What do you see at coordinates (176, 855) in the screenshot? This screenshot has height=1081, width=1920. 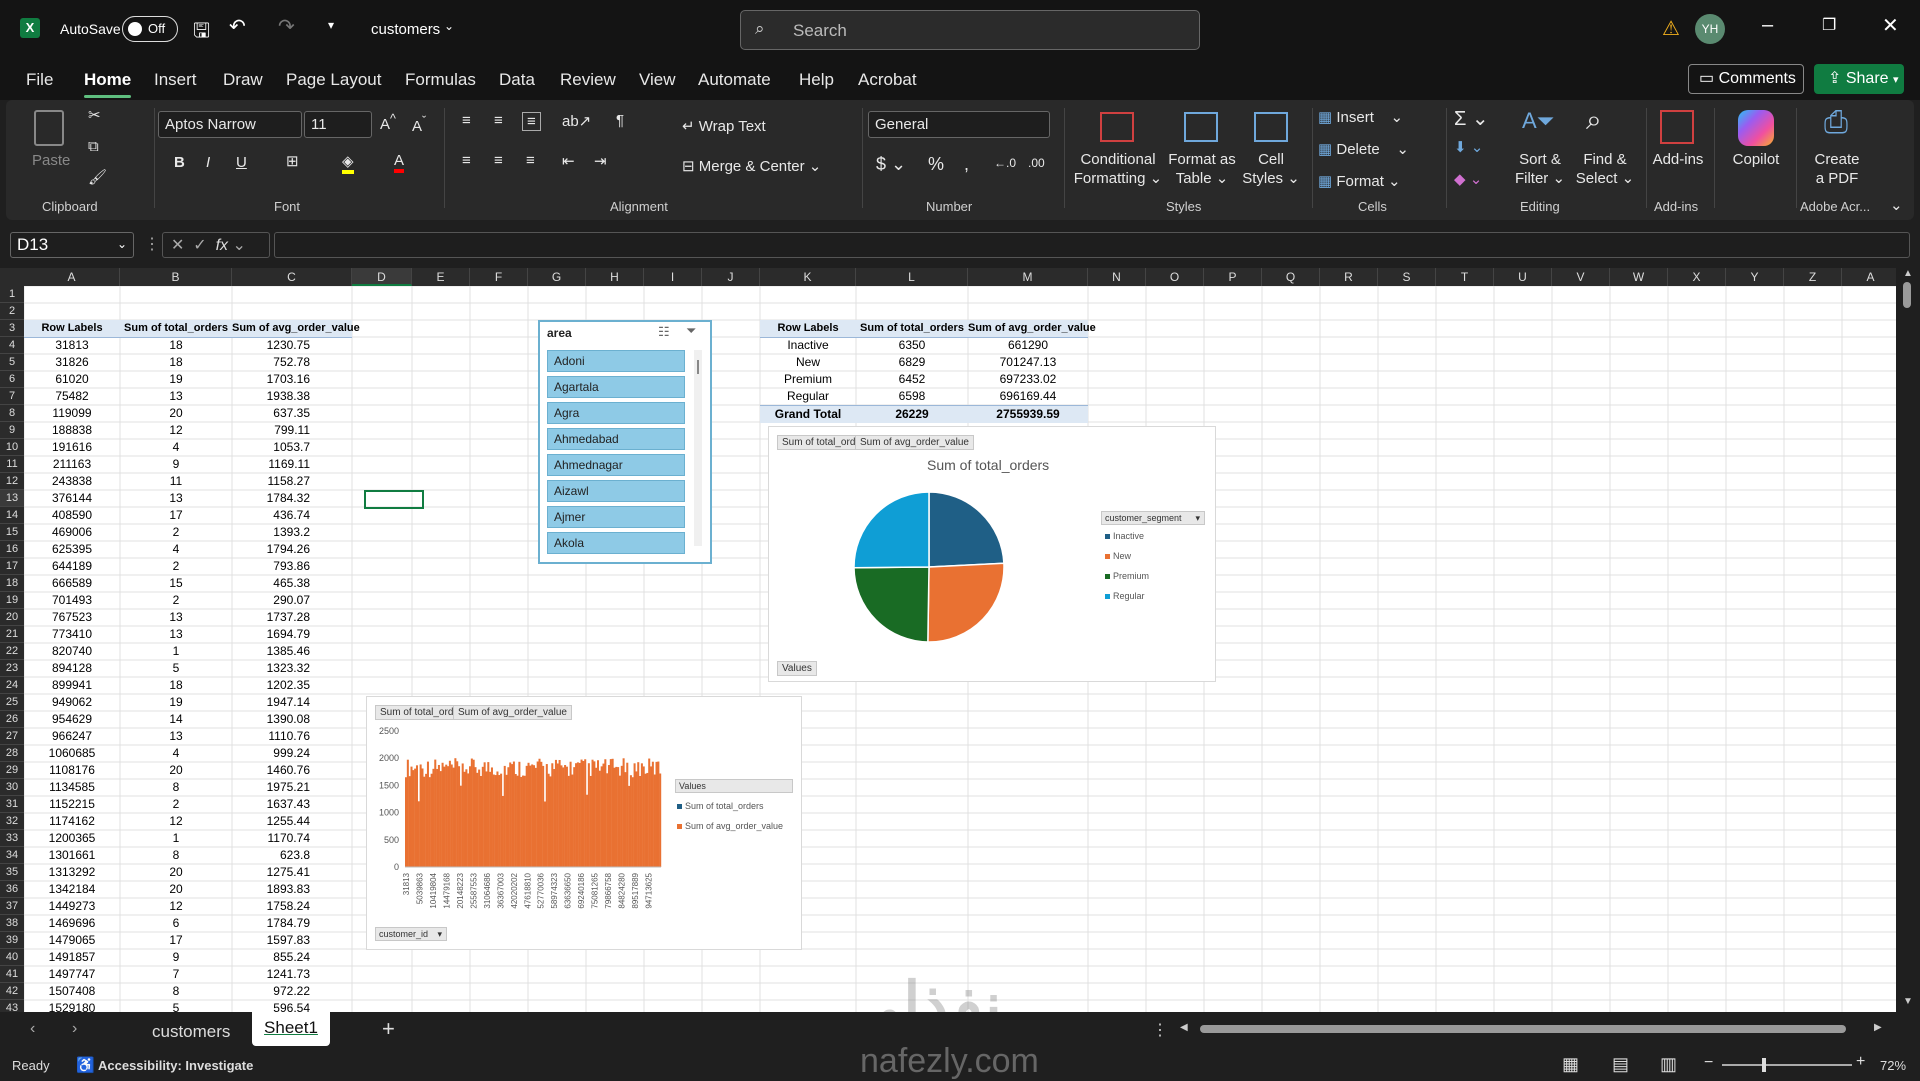 I see `pivot1-cell: 8` at bounding box center [176, 855].